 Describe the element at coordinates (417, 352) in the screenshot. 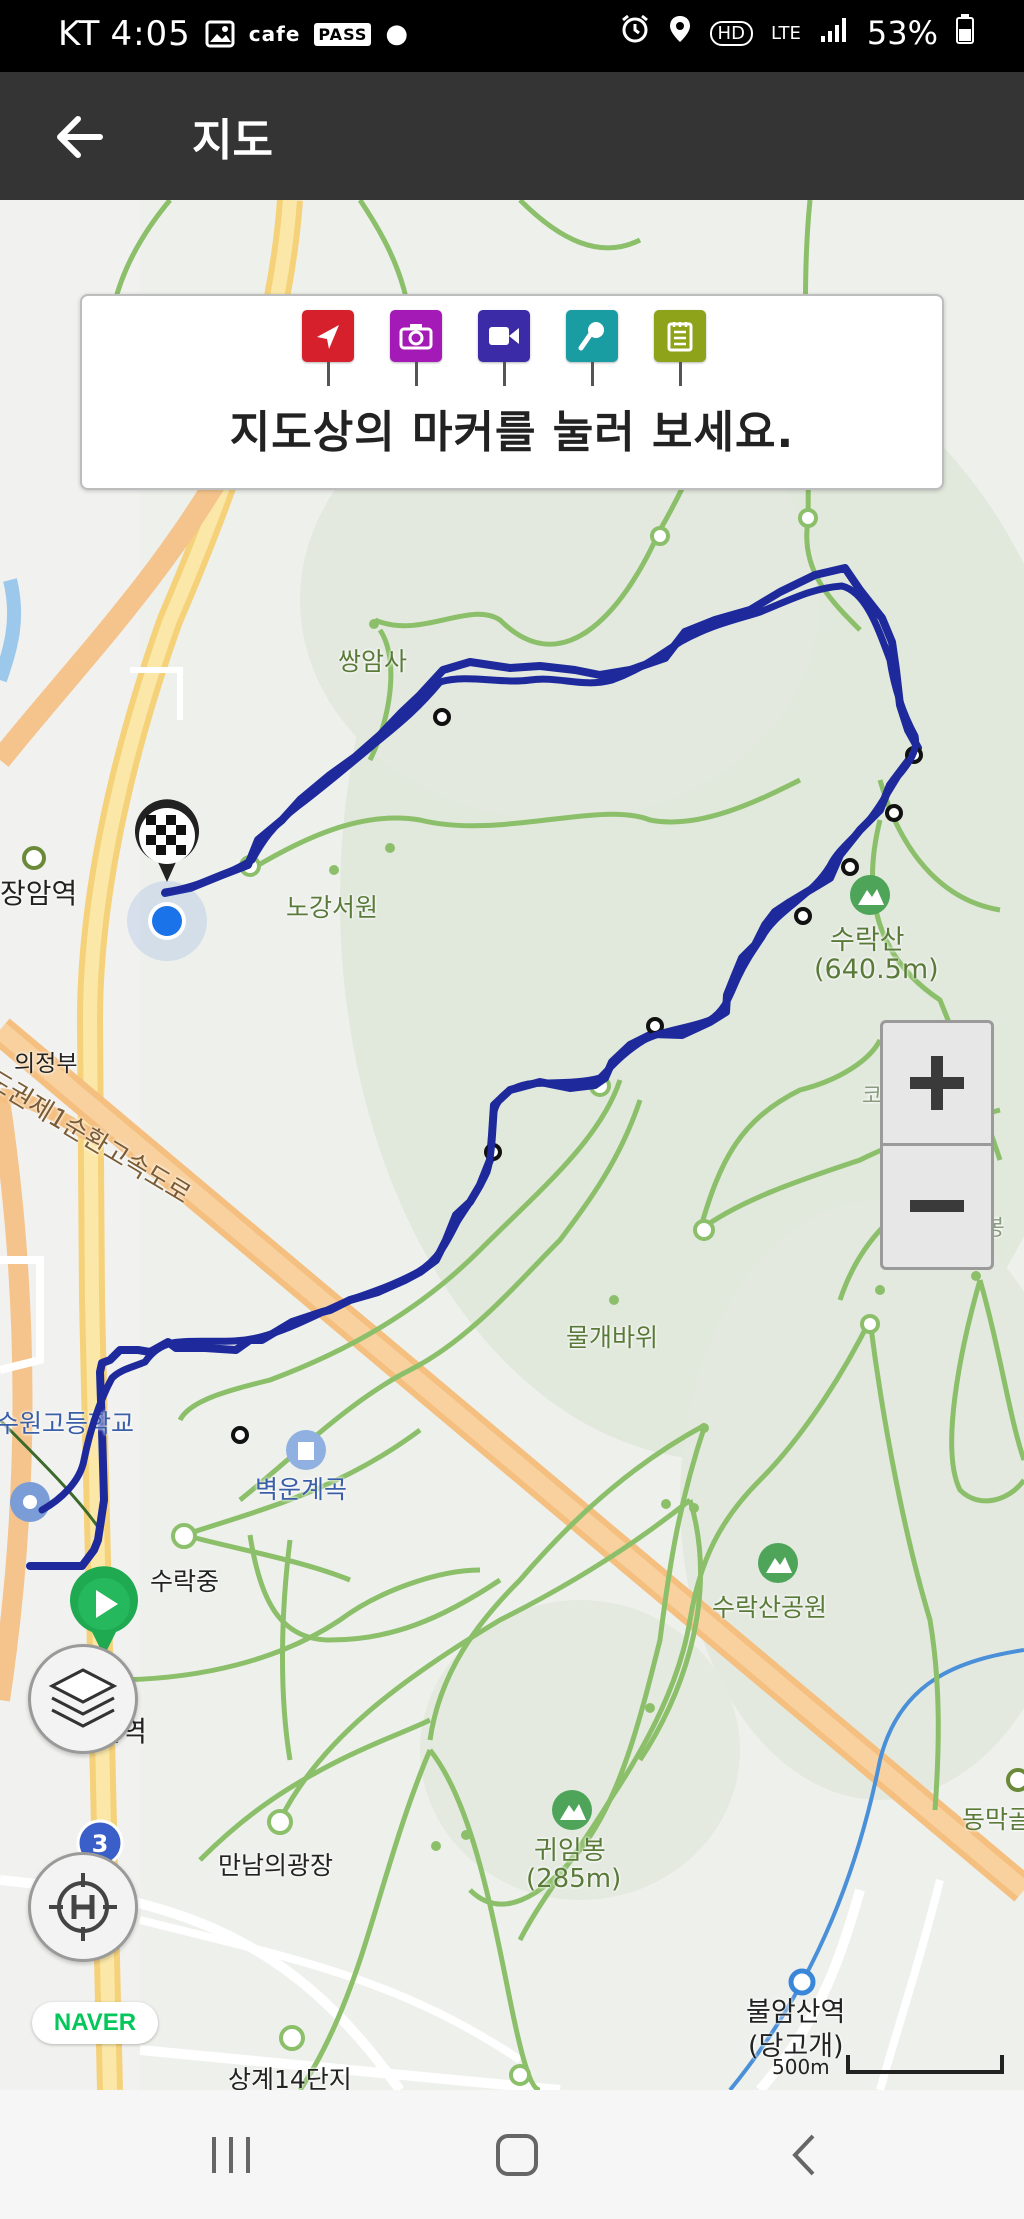

I see `camera-marker-icon` at that location.